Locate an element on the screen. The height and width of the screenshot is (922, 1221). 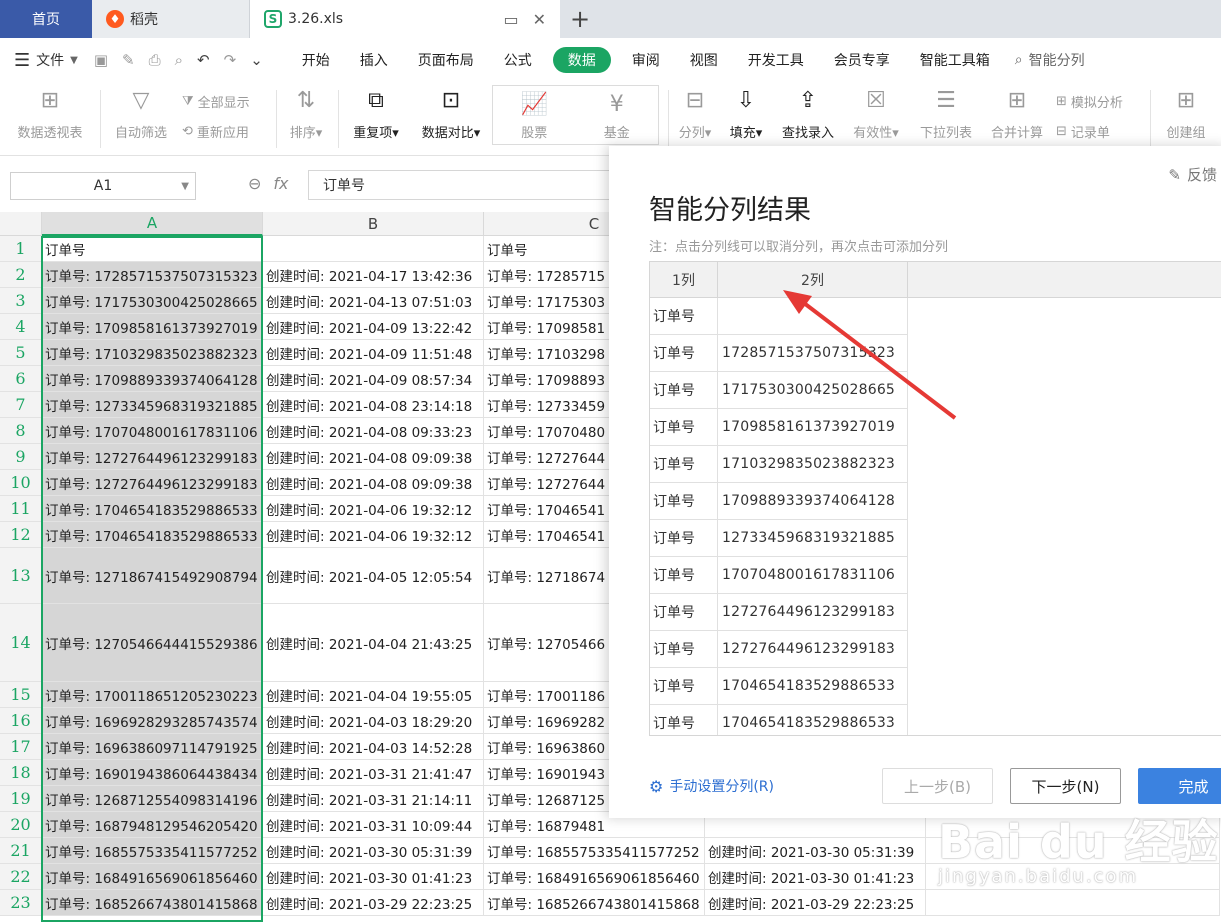
validity-button: ☒ 有效性▾ is located at coordinates (876, 112).